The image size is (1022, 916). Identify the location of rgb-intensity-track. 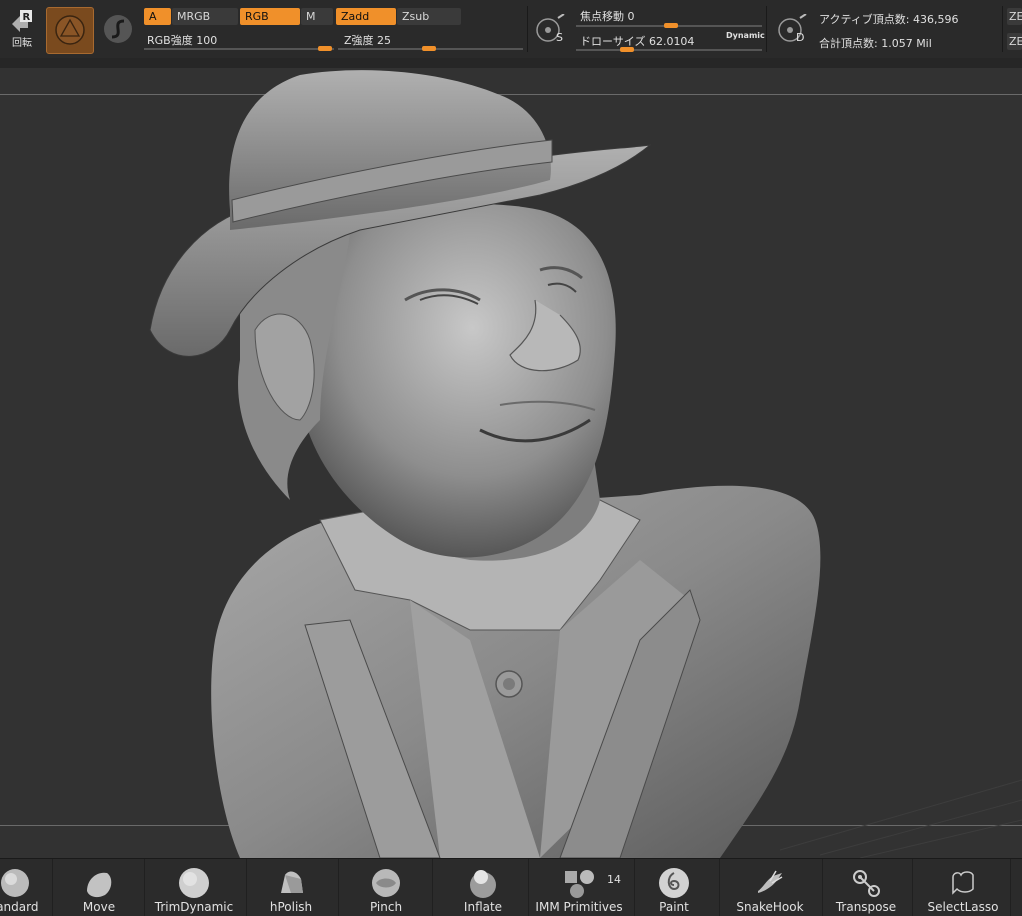
(239, 49).